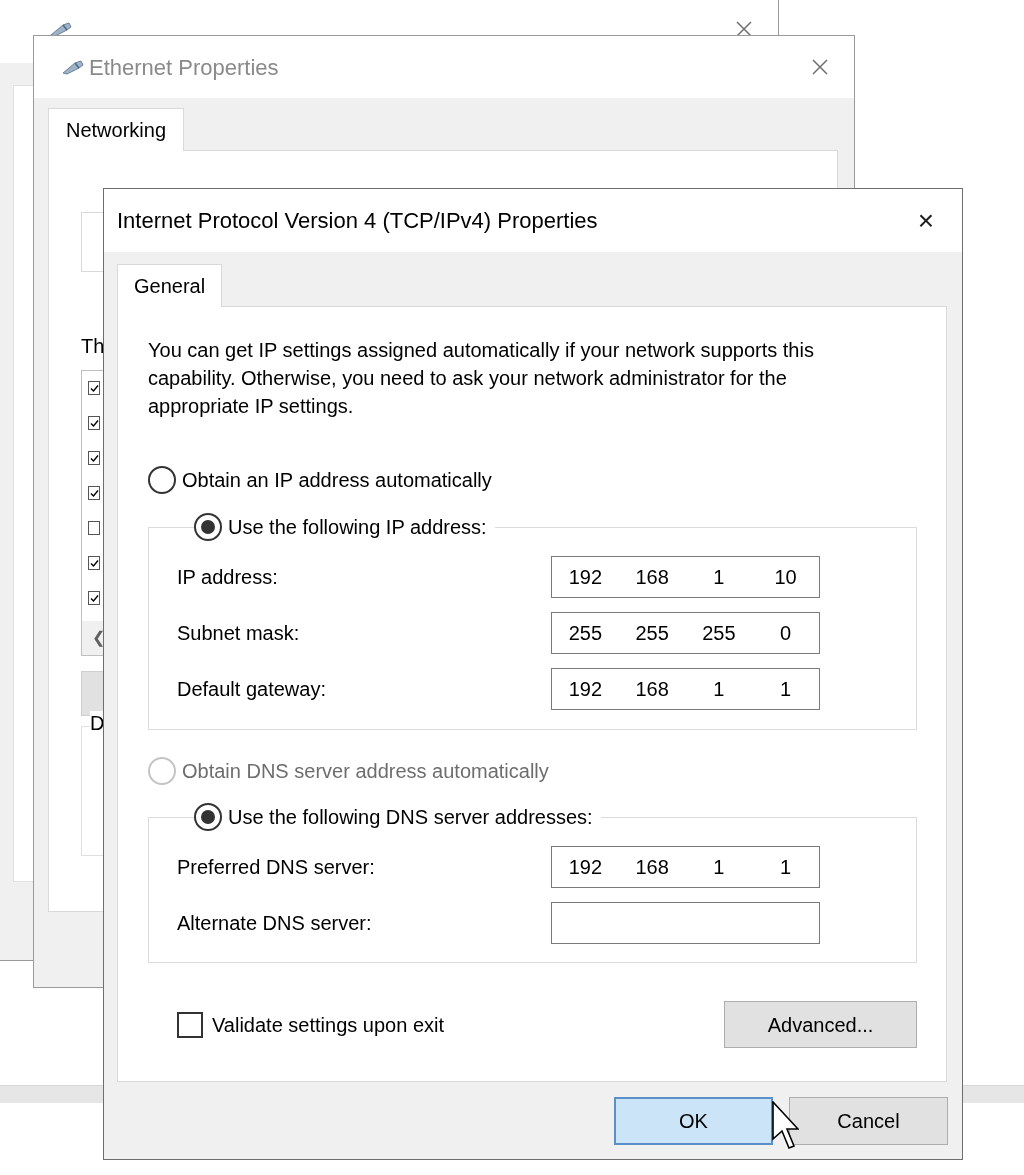  What do you see at coordinates (925, 220) in the screenshot?
I see `close-button: ×` at bounding box center [925, 220].